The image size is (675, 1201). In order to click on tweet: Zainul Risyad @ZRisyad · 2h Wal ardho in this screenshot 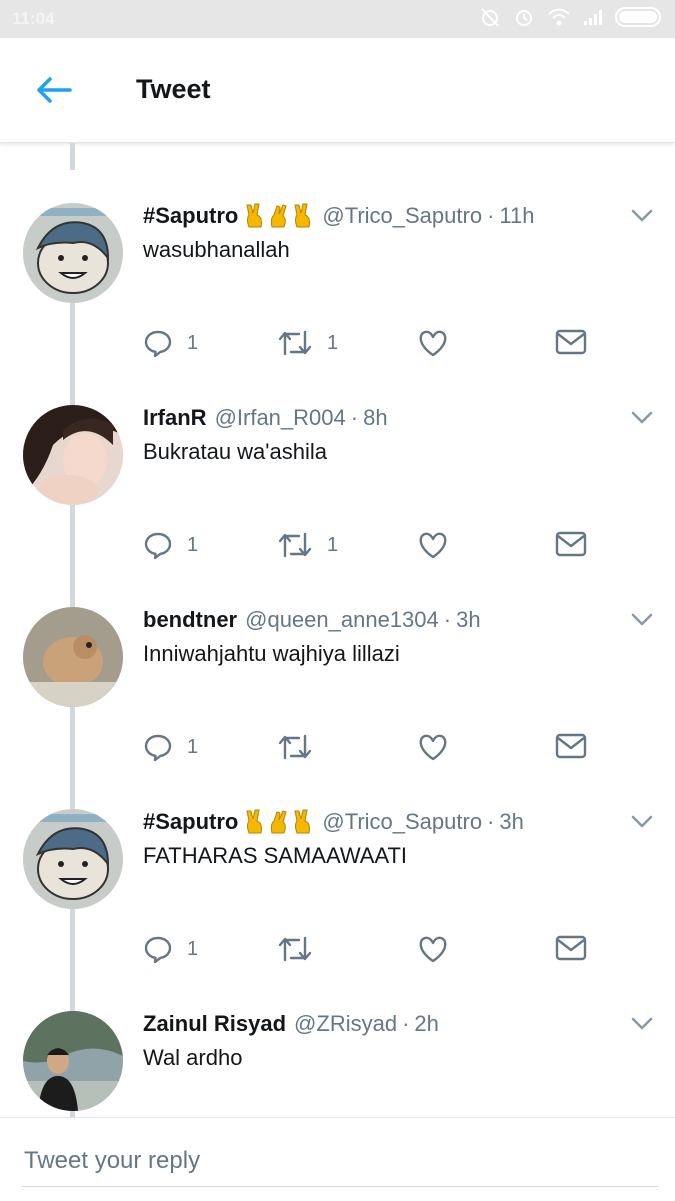, I will do `click(337, 1047)`.